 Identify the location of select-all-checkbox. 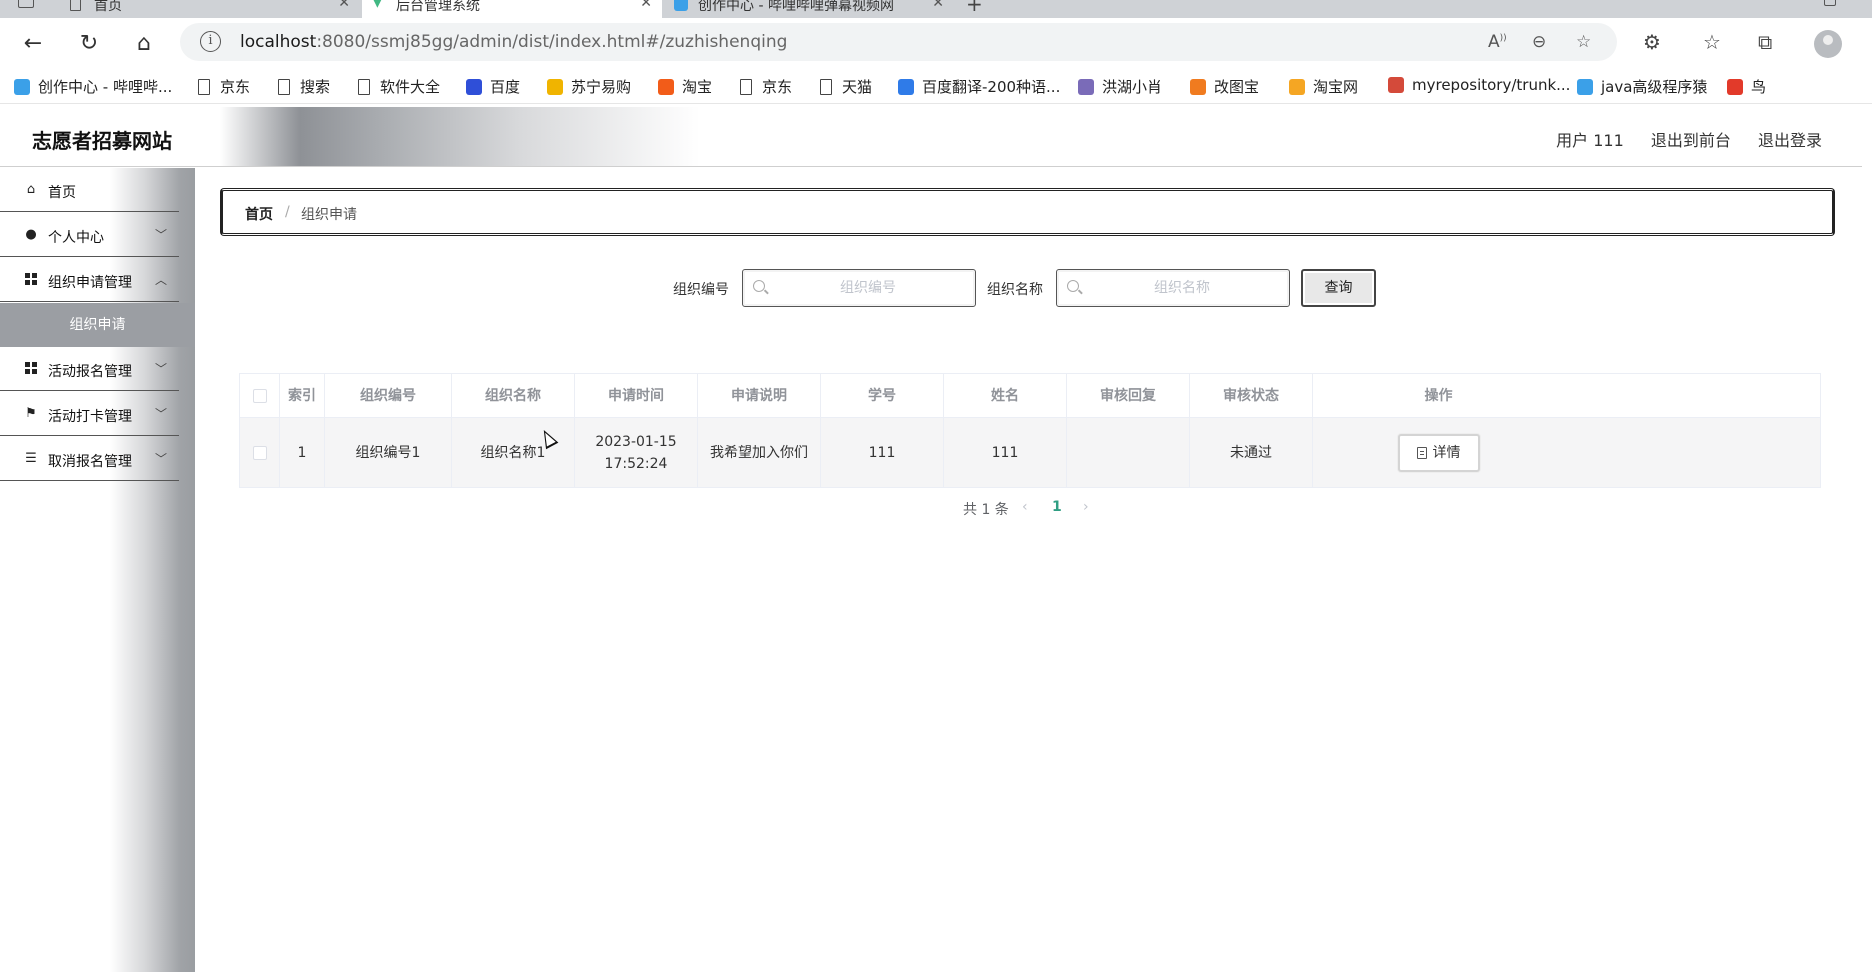
(259, 395).